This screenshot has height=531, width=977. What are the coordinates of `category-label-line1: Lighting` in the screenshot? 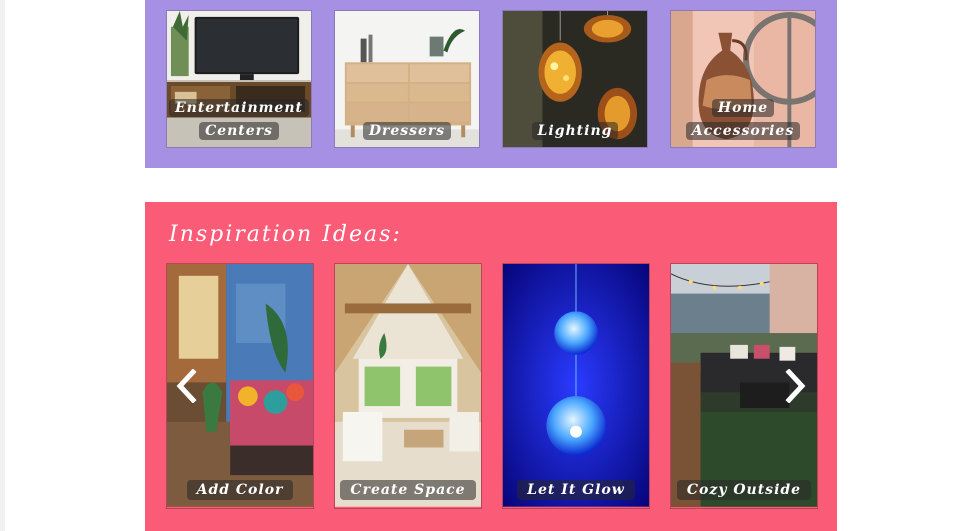 It's located at (575, 131).